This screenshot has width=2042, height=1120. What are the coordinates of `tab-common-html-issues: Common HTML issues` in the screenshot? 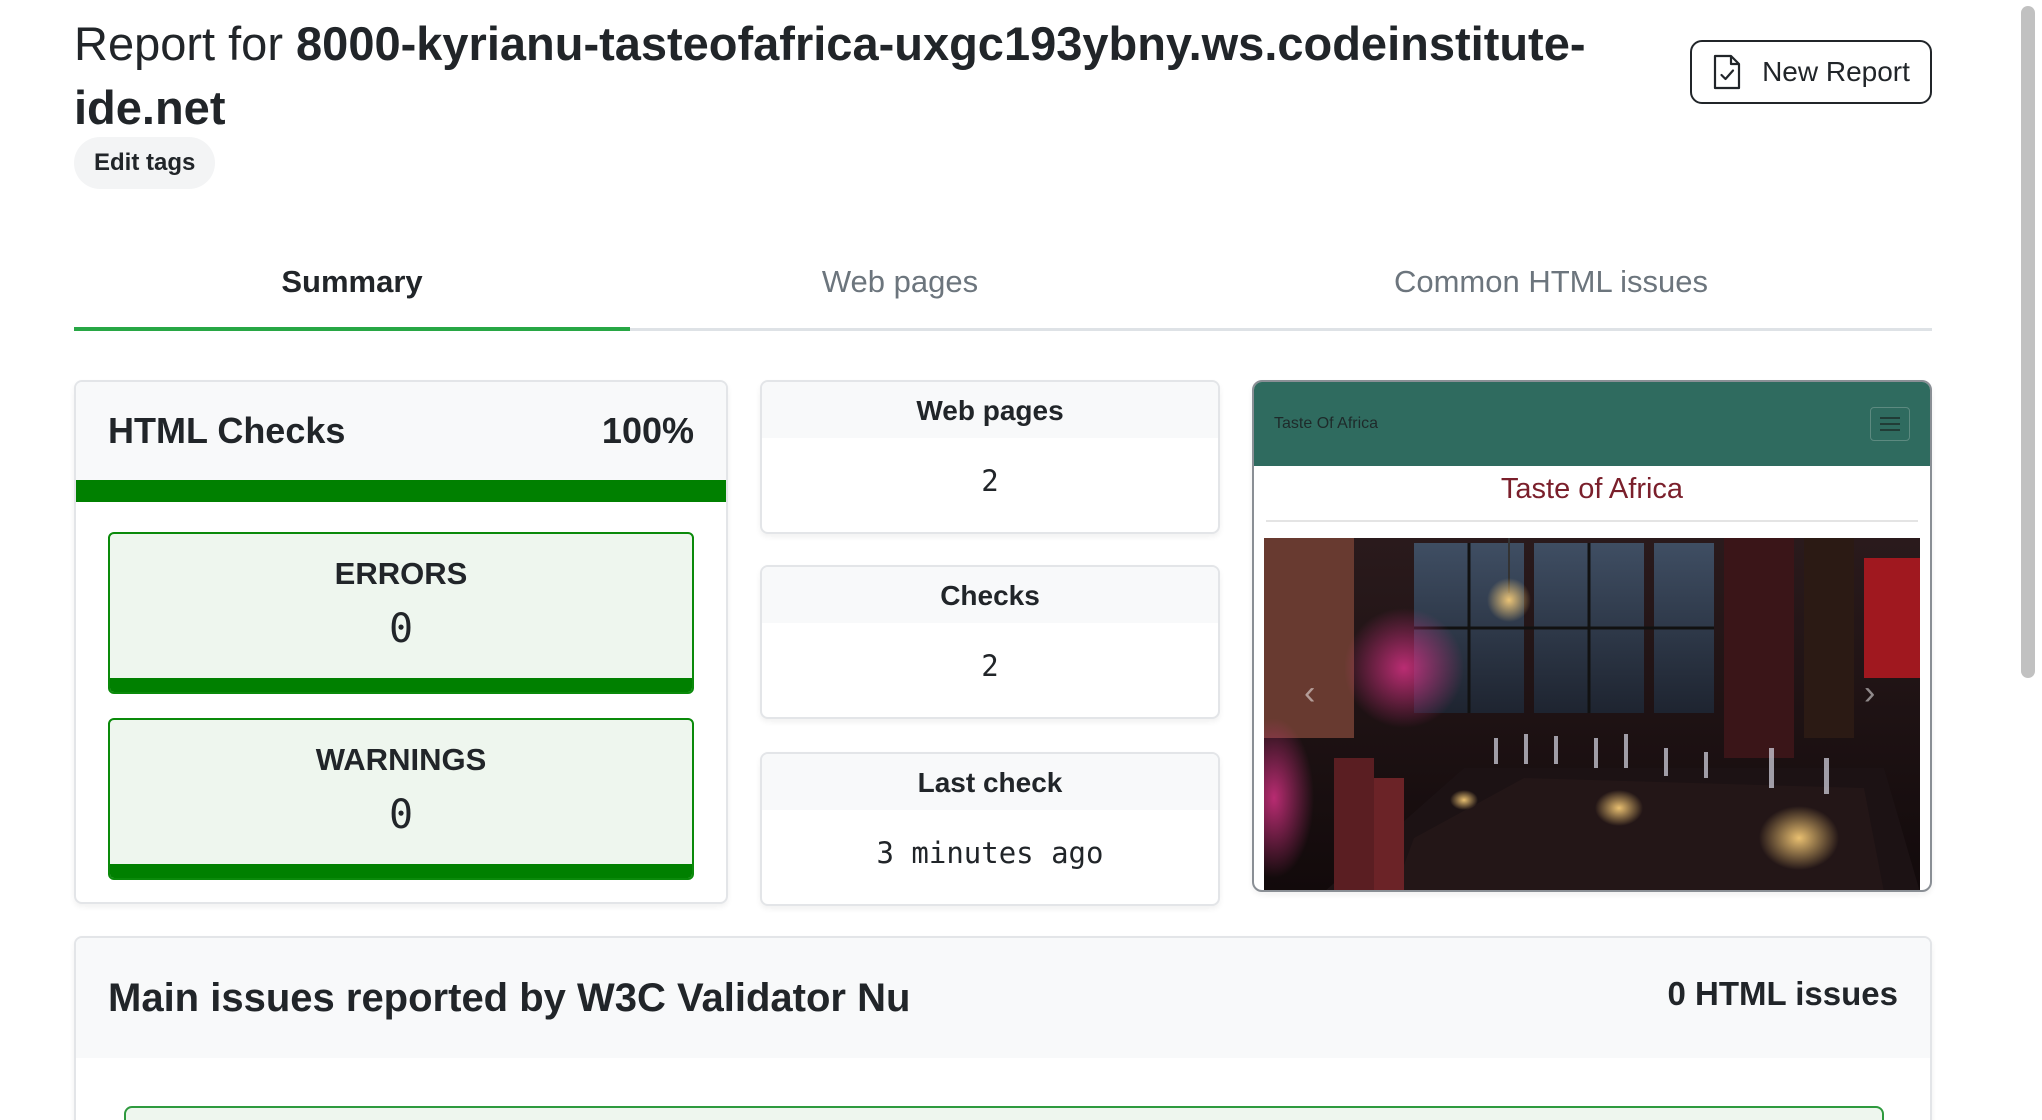 It's located at (1551, 287).